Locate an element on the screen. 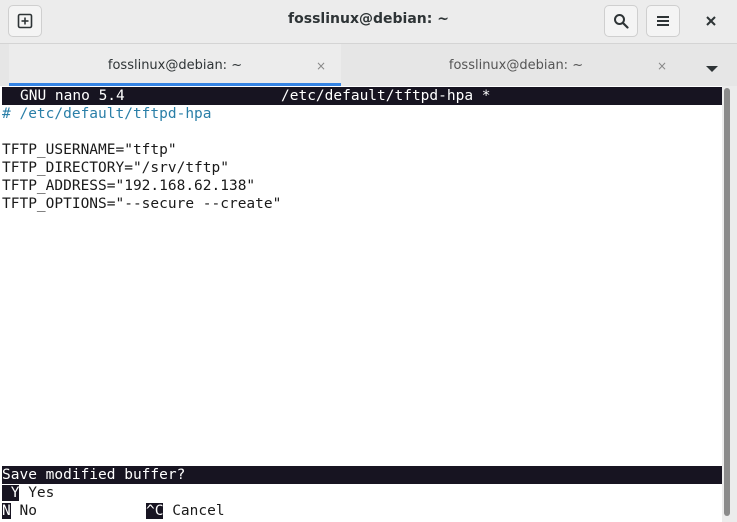 This screenshot has width=737, height=522. chevron-down-icon is located at coordinates (712, 69).